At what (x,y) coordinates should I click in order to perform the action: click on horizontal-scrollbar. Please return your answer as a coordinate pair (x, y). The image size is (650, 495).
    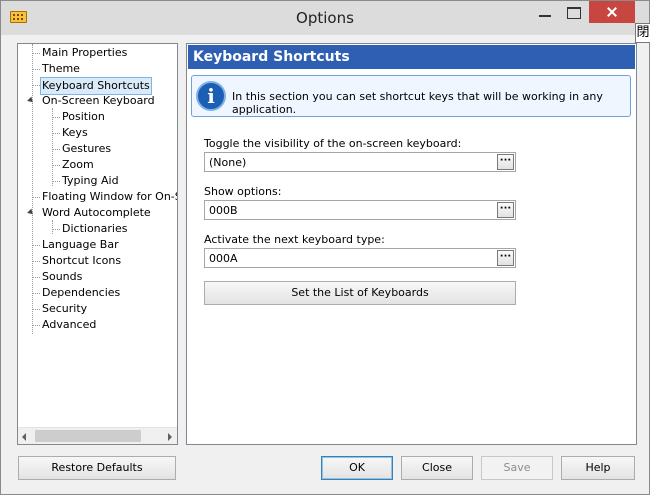
    Looking at the image, I should click on (97, 435).